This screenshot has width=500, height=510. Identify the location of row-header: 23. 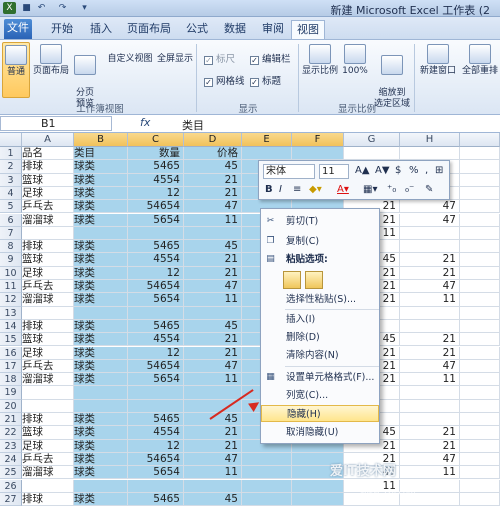
(11, 446).